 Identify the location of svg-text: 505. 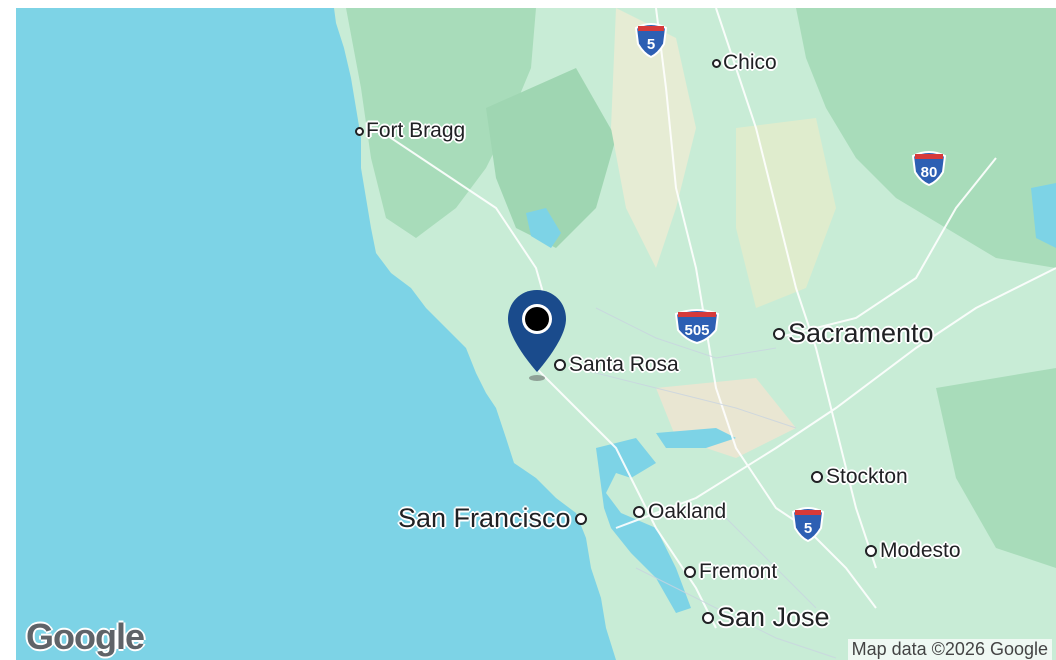
(696, 330).